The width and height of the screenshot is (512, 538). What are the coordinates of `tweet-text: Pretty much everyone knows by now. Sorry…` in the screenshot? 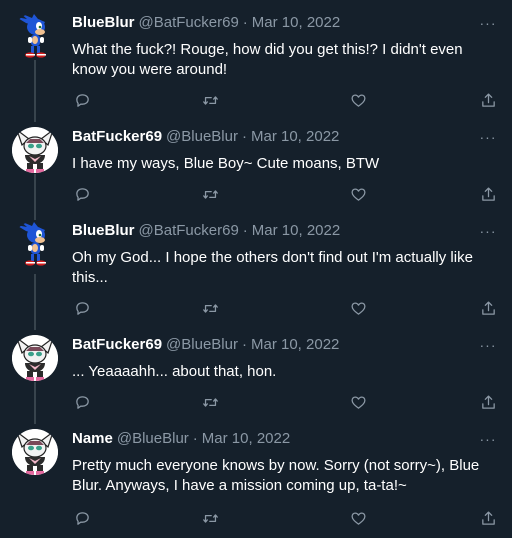 It's located at (276, 475).